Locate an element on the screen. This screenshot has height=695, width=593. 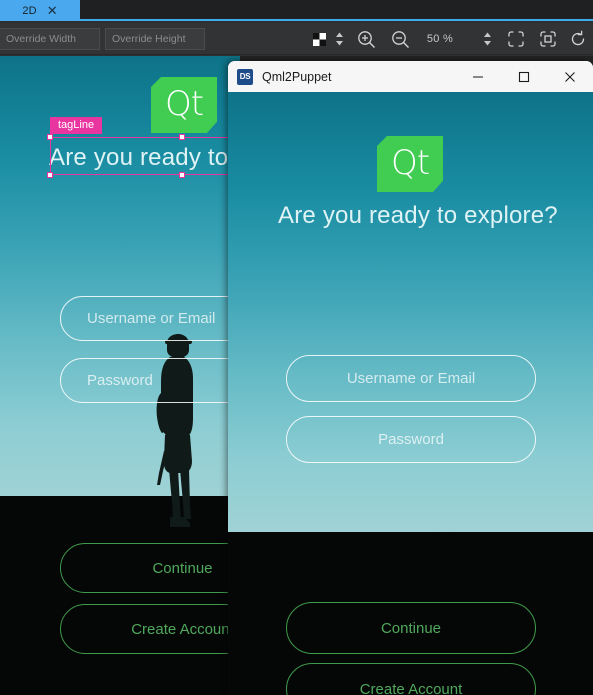
username-field-right: Username or Email is located at coordinates (411, 378).